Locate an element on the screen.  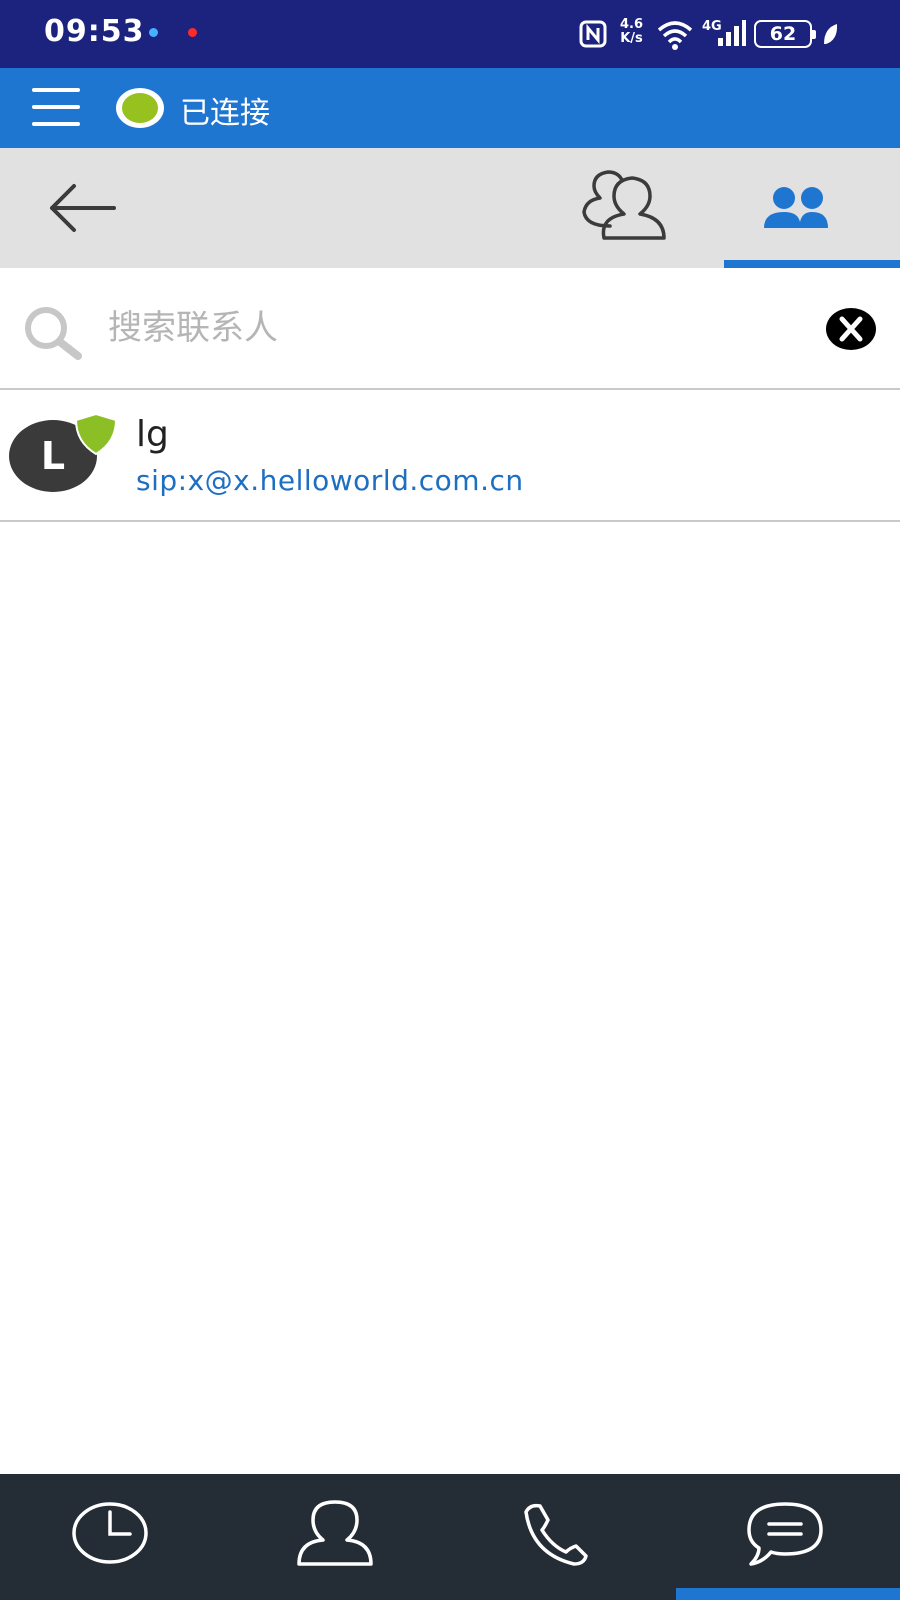
clock-icon is located at coordinates (110, 1533).